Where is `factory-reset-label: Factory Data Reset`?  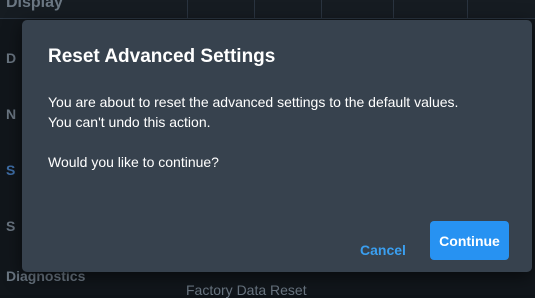
factory-reset-label: Factory Data Reset is located at coordinates (246, 290).